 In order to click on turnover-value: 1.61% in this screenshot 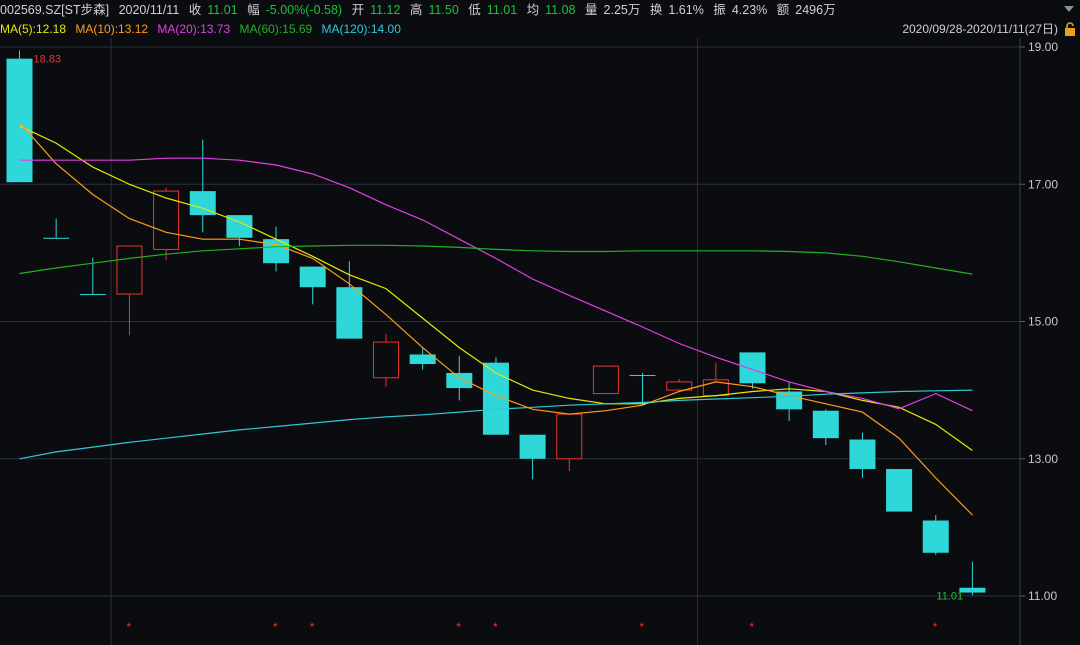, I will do `click(686, 10)`.